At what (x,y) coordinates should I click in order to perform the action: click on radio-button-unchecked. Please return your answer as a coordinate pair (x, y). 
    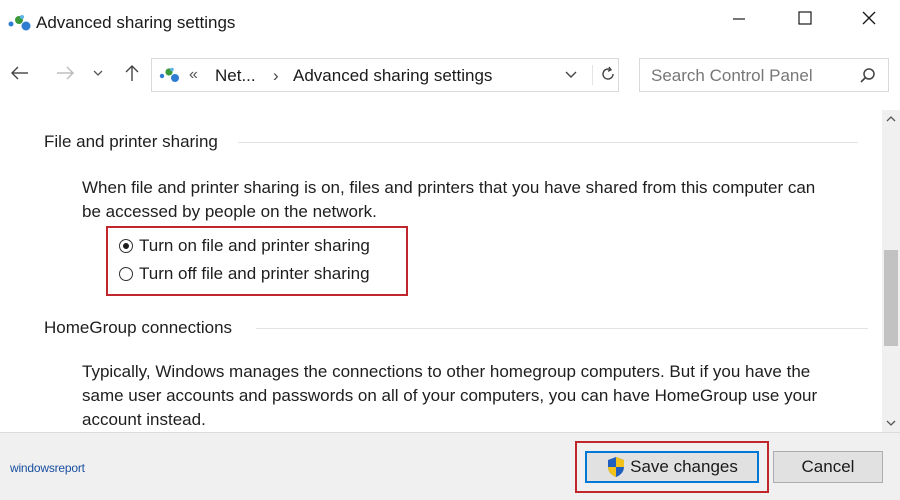
    Looking at the image, I should click on (126, 274).